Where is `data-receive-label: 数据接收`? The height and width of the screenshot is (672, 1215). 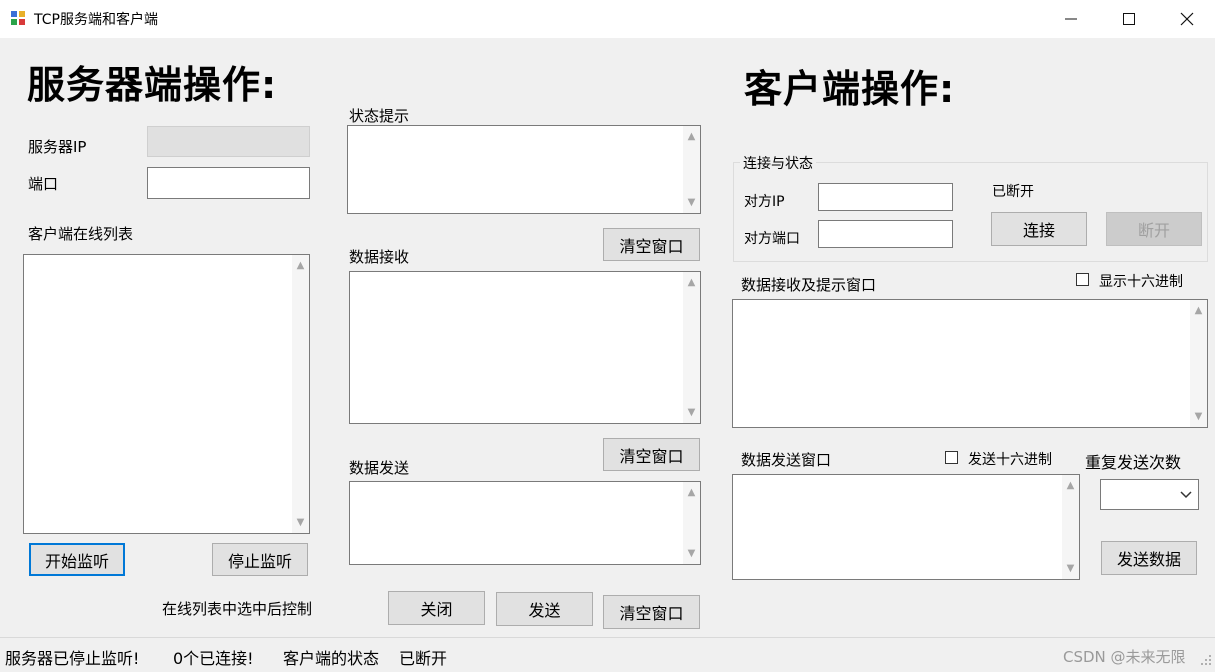
data-receive-label: 数据接收 is located at coordinates (379, 257).